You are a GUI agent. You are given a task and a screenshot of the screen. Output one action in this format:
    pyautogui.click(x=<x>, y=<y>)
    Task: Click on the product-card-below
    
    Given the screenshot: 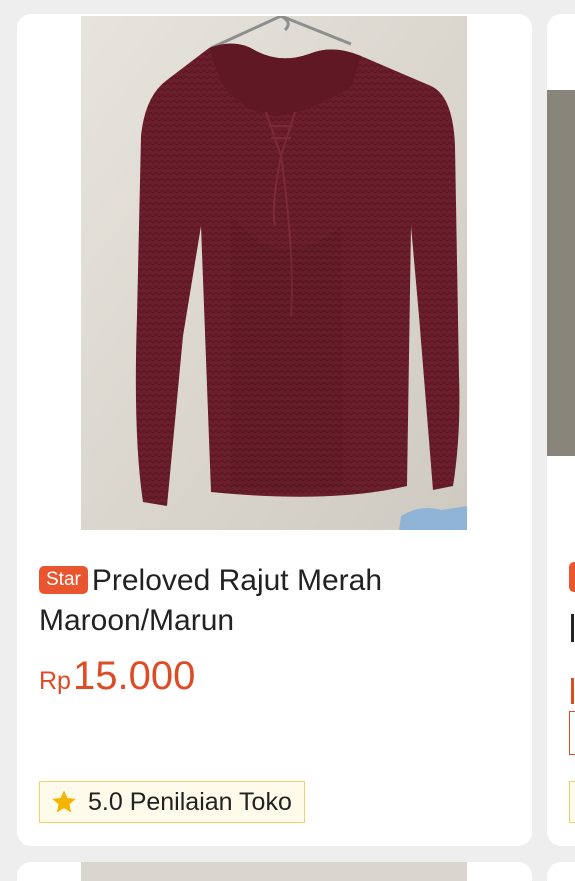 What is the action you would take?
    pyautogui.click(x=274, y=871)
    